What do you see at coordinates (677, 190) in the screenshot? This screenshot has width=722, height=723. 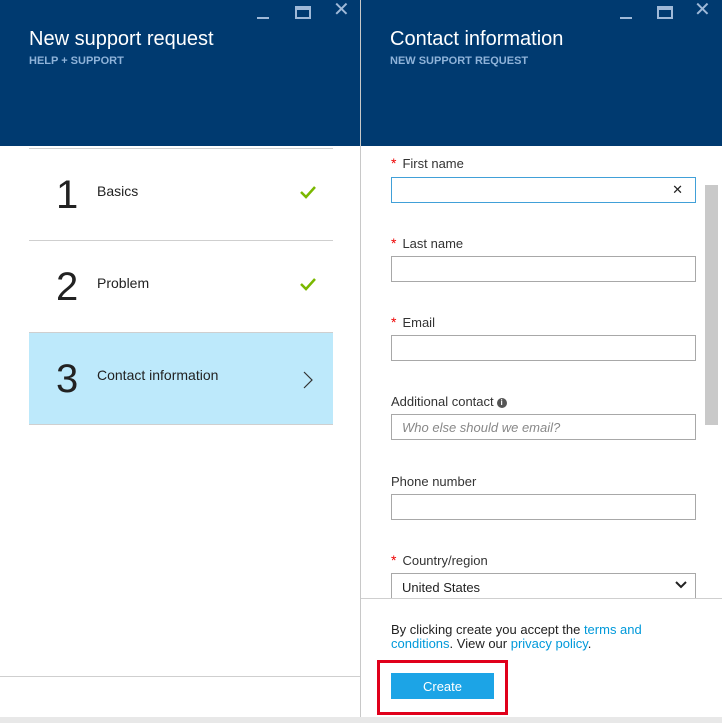 I see `clear-icon: ✕` at bounding box center [677, 190].